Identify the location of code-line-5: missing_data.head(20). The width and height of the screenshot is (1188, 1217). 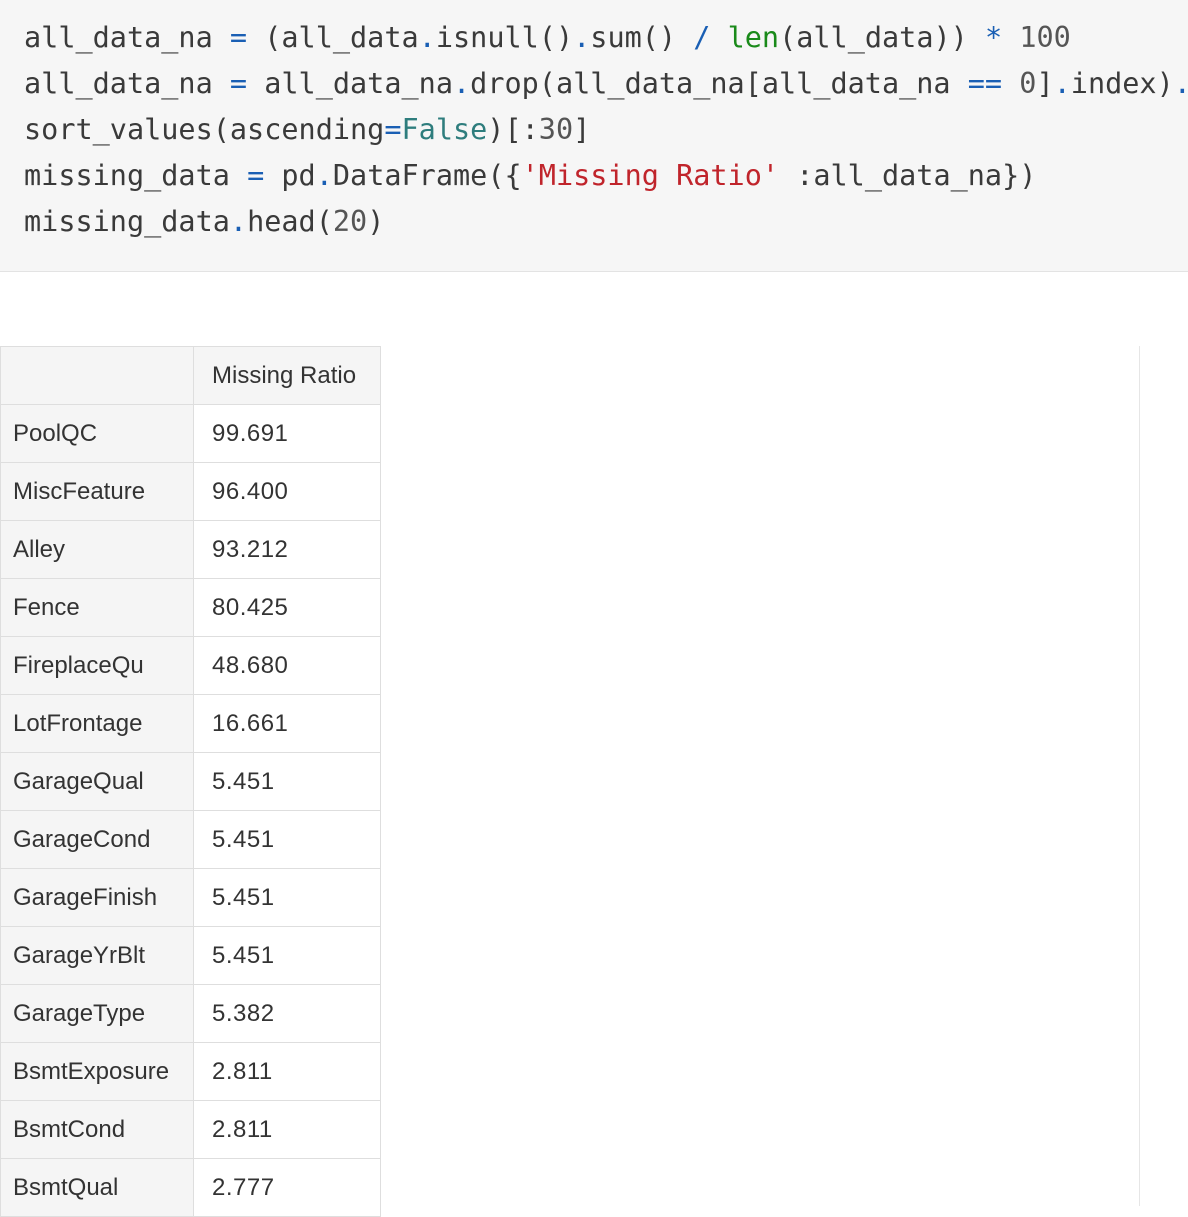
(204, 222).